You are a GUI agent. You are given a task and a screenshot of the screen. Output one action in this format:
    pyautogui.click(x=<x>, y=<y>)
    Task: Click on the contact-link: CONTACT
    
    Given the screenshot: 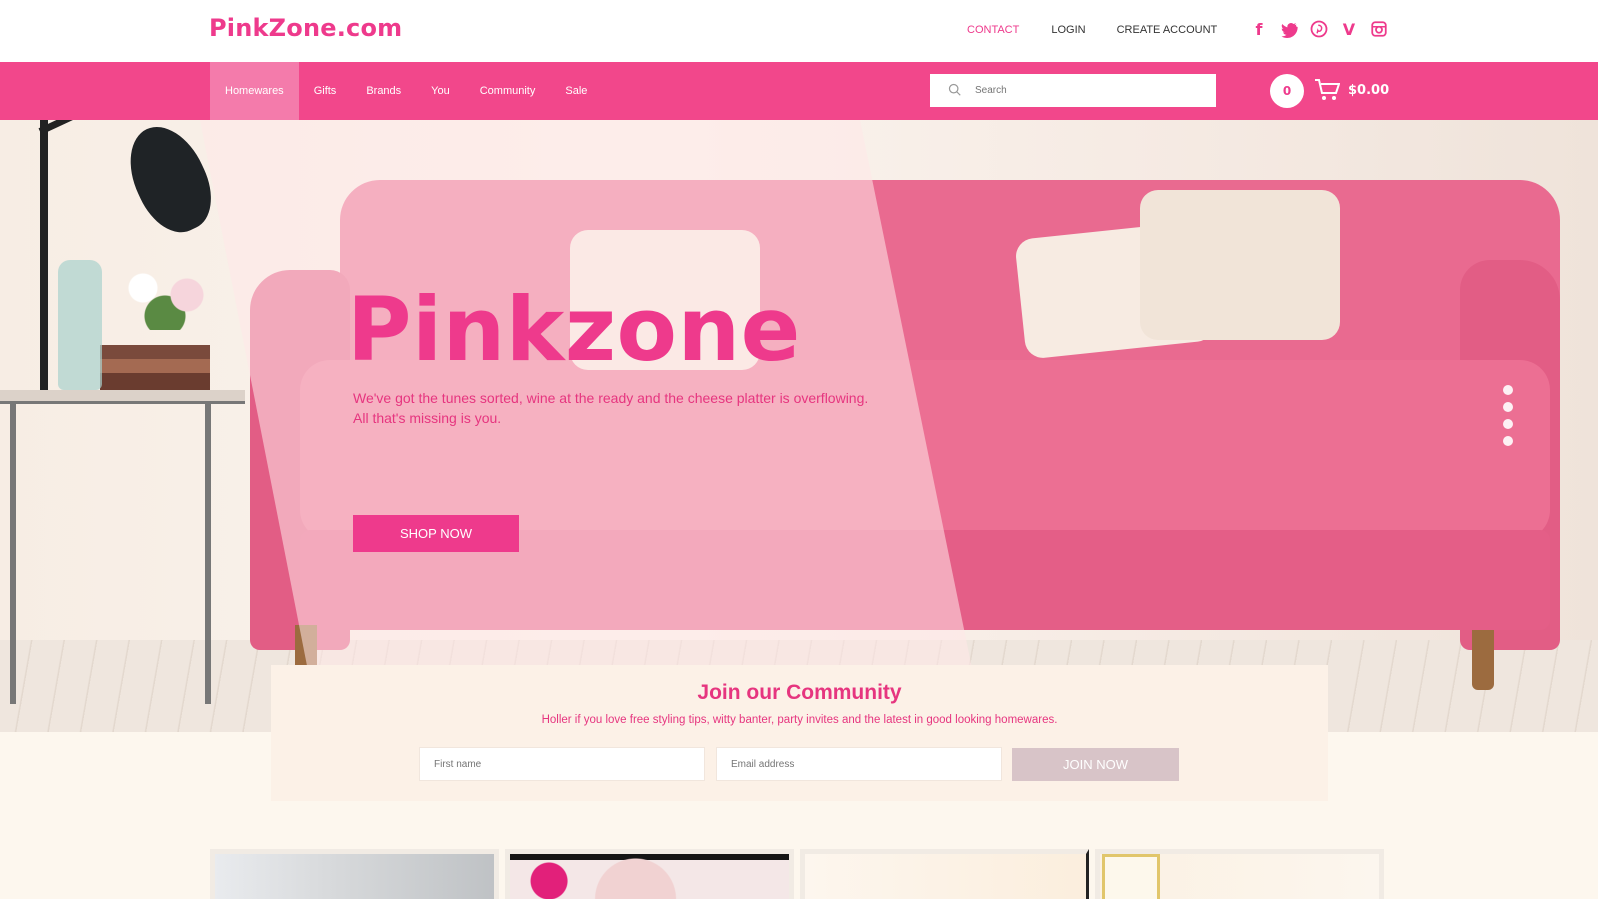 What is the action you would take?
    pyautogui.click(x=993, y=30)
    